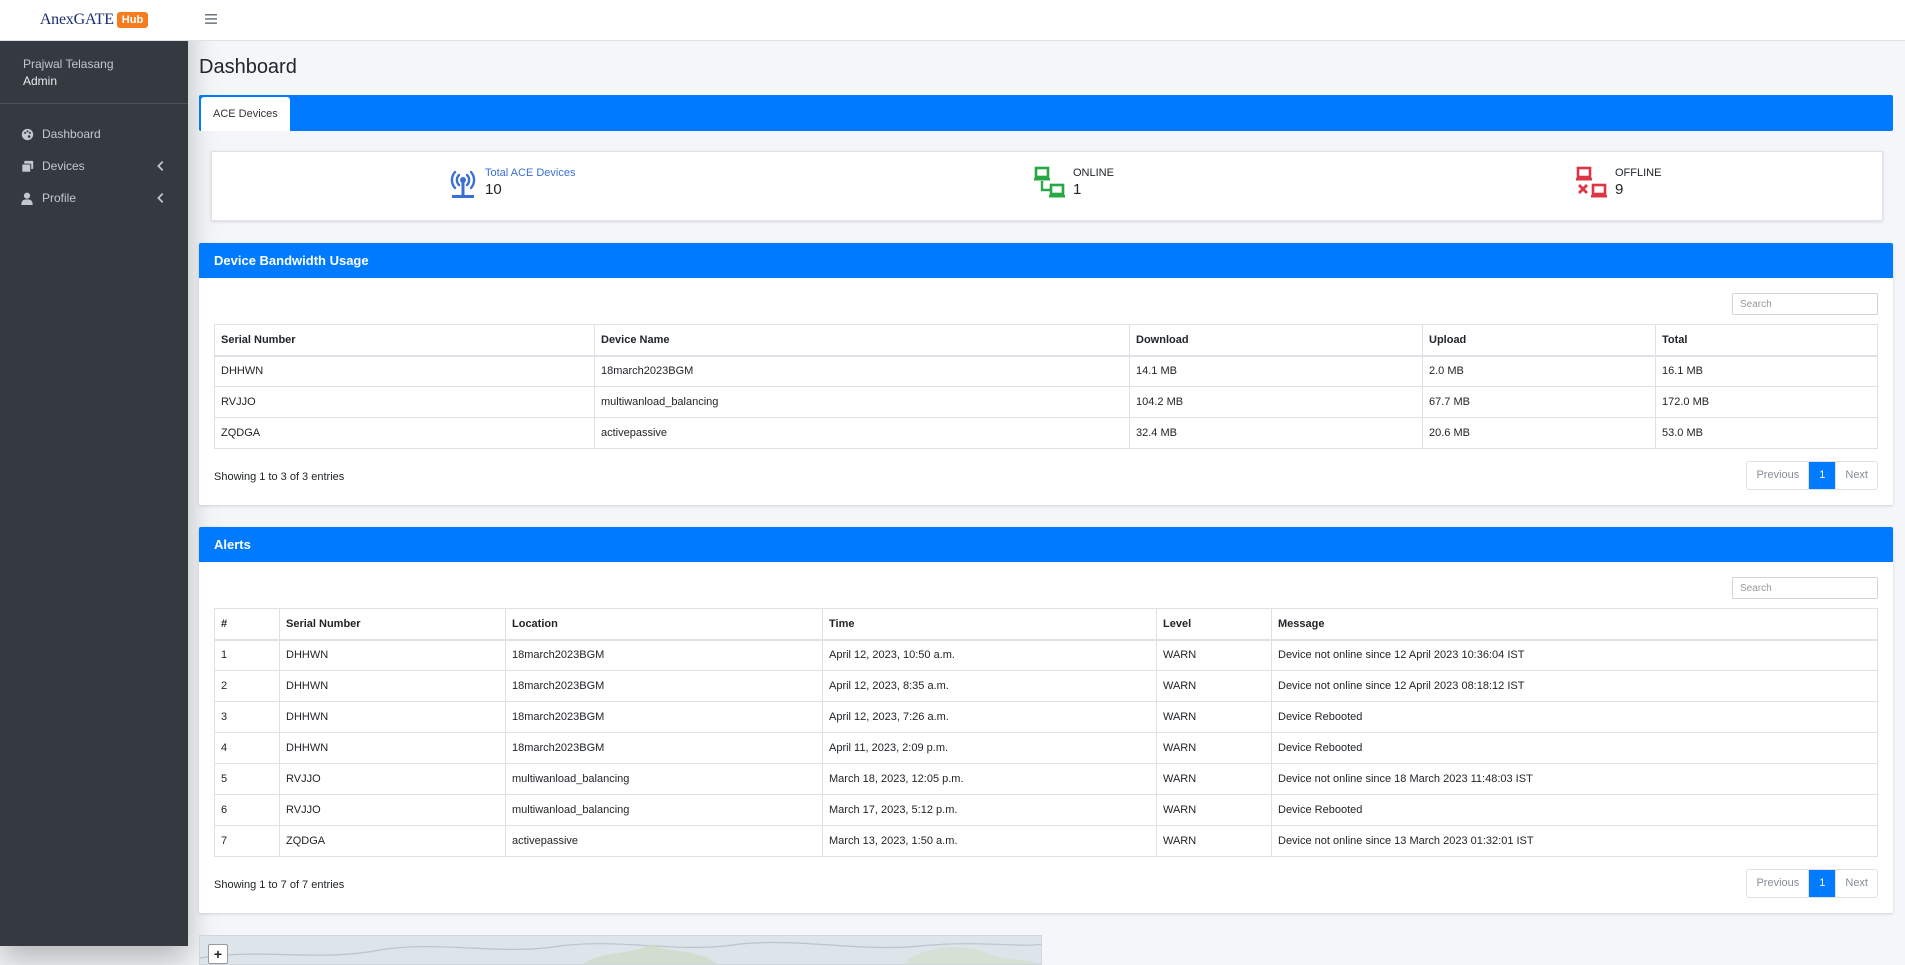 This screenshot has width=1905, height=965. What do you see at coordinates (530, 173) in the screenshot?
I see `stat-total-label: Total ACE Devices` at bounding box center [530, 173].